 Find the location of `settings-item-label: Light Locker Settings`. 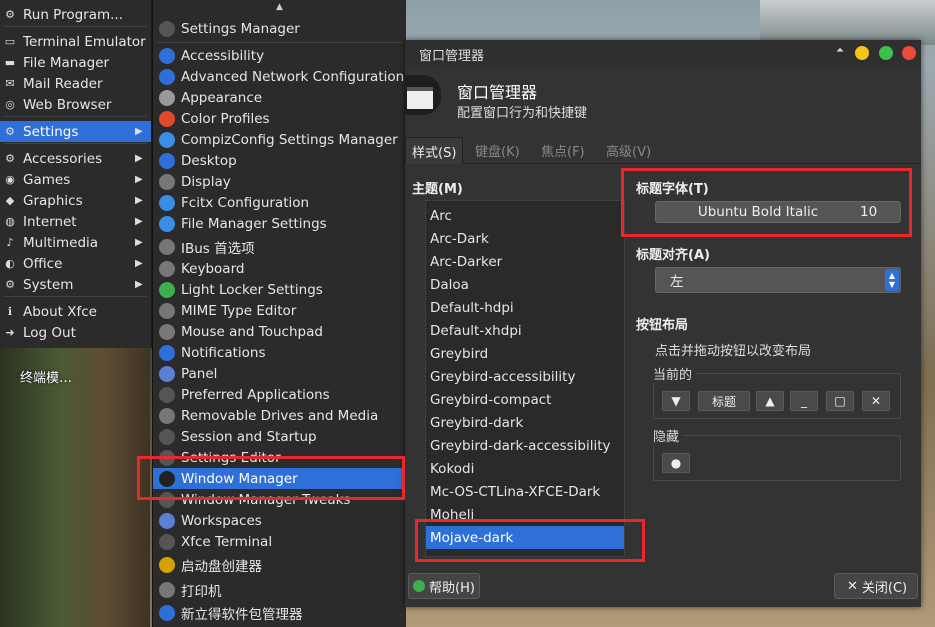

settings-item-label: Light Locker Settings is located at coordinates (252, 289).